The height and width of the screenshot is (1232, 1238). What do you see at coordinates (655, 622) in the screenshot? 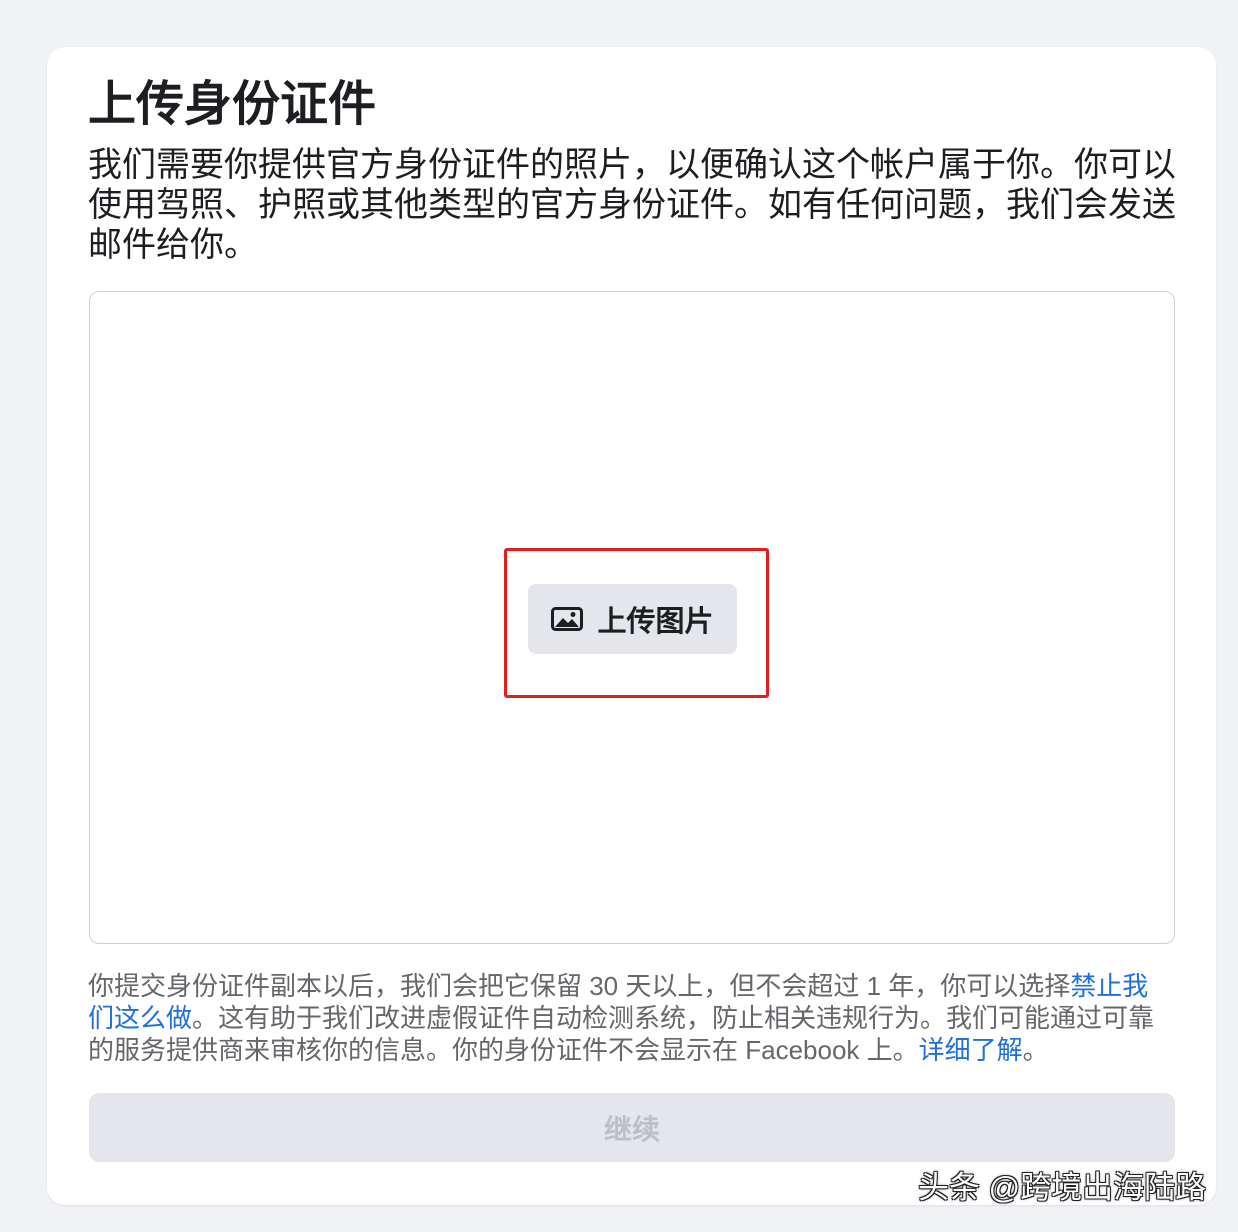
I see `upload-image-label: 上传图片` at bounding box center [655, 622].